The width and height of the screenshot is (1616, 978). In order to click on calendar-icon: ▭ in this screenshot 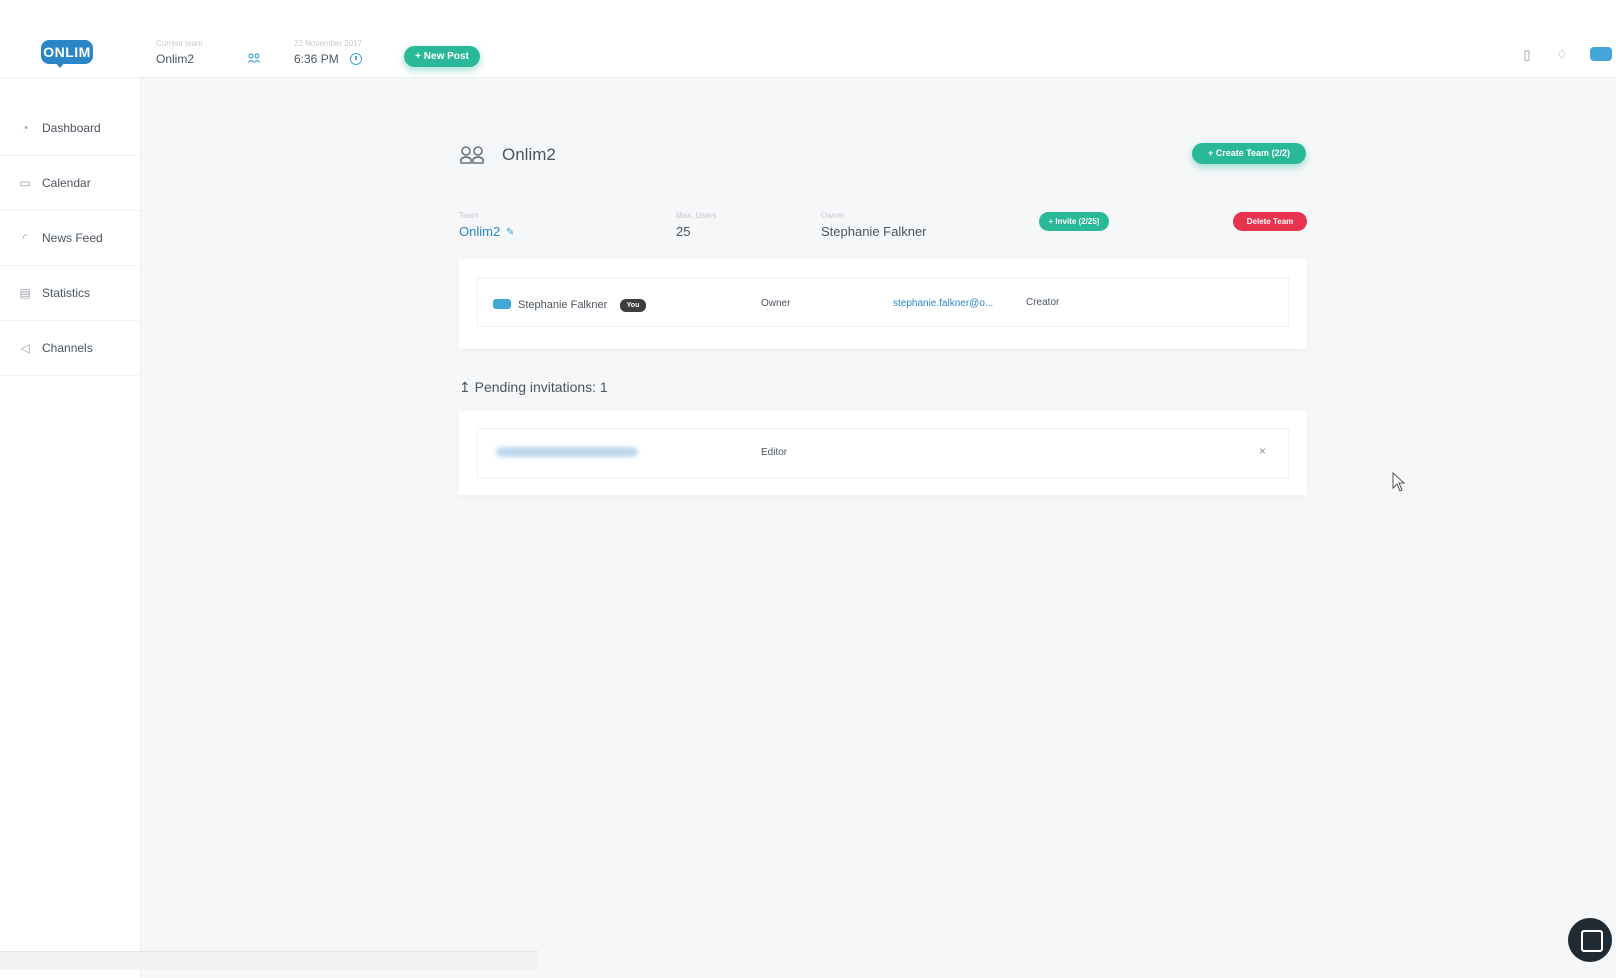, I will do `click(25, 183)`.